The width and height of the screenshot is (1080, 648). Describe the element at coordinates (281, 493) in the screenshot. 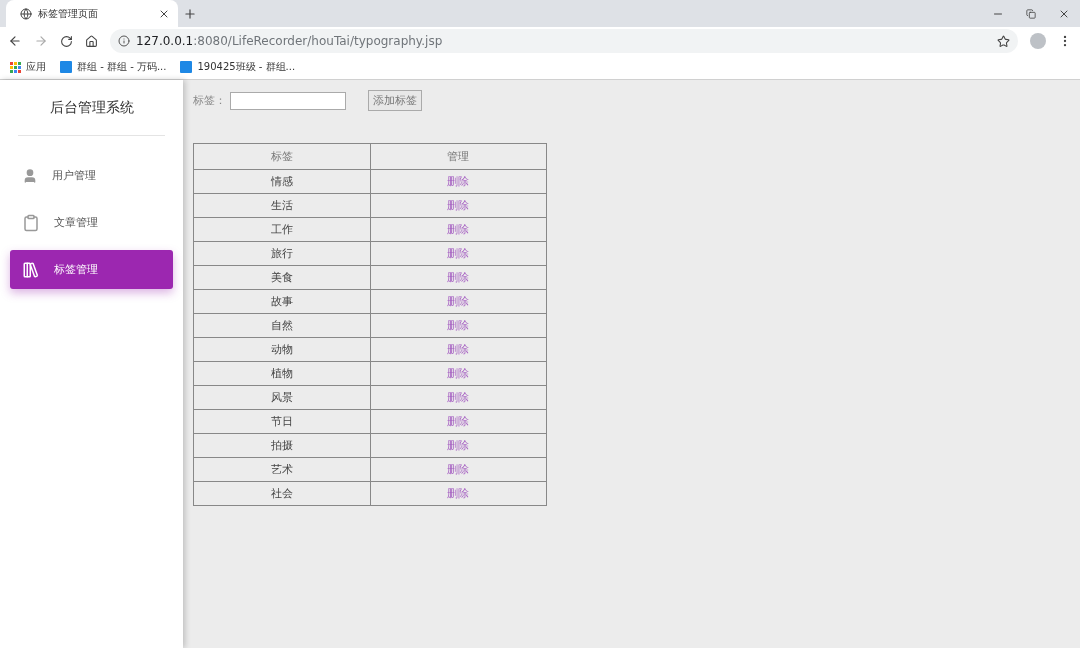

I see `table-cell: 社会` at that location.